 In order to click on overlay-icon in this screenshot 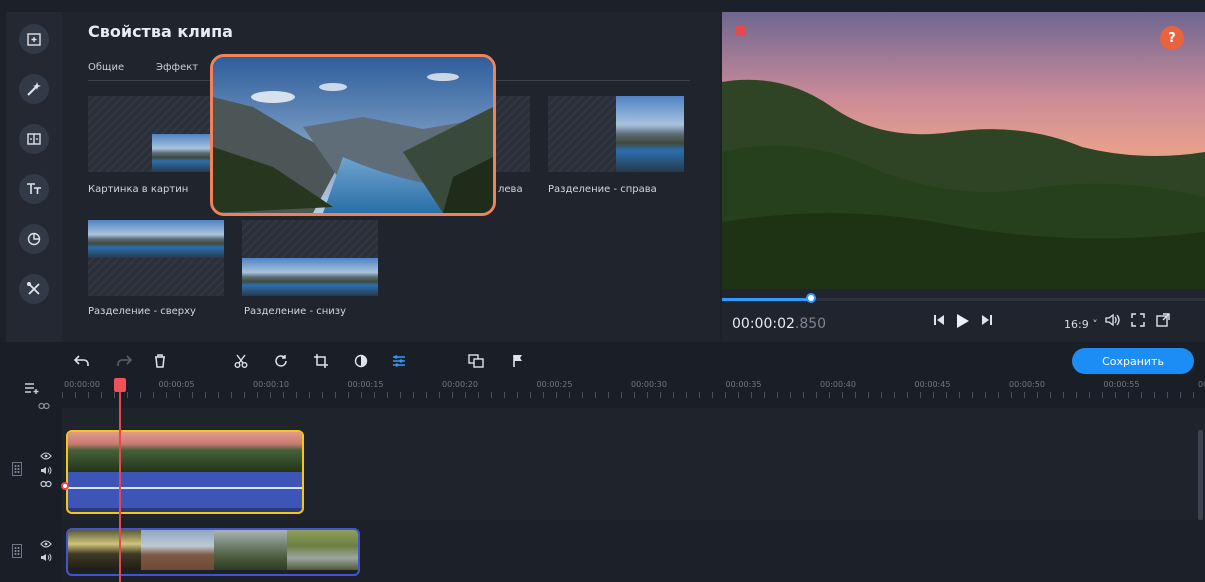, I will do `click(476, 361)`.